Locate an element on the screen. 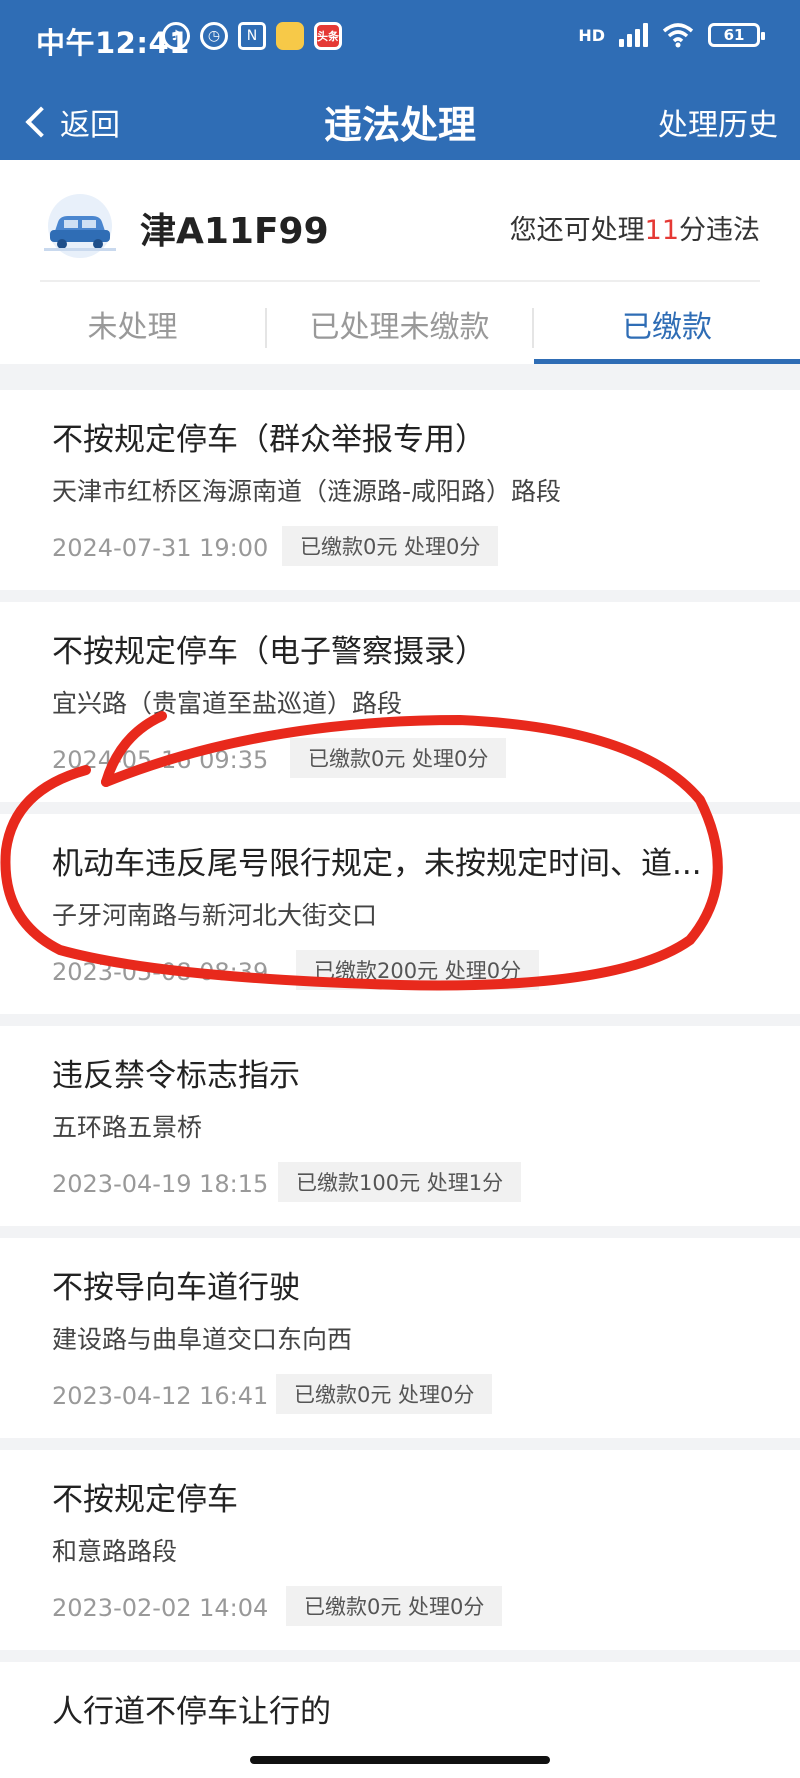 The image size is (800, 1778). status-badge: 已缴款200元 处理0分 is located at coordinates (418, 970).